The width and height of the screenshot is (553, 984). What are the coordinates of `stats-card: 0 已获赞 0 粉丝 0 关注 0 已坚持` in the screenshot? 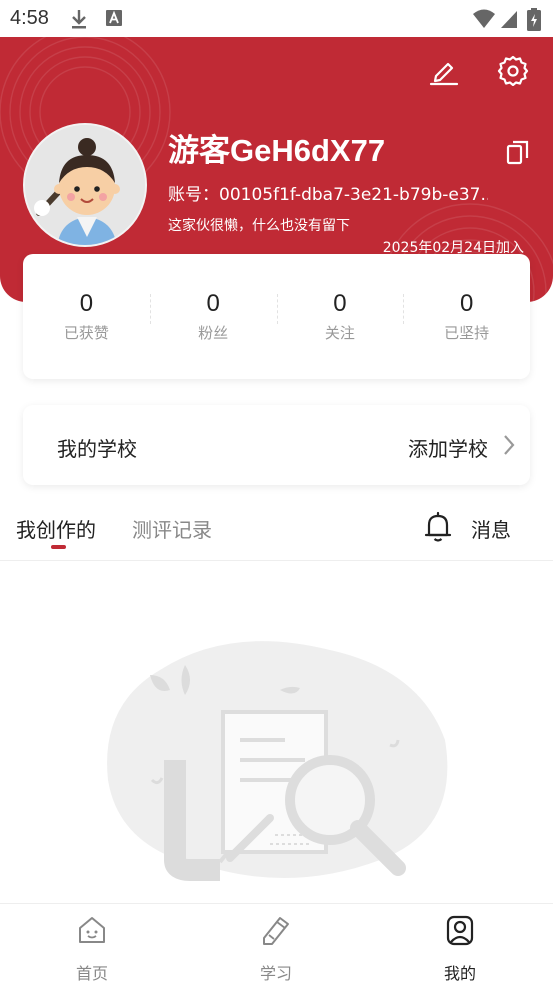 It's located at (276, 316).